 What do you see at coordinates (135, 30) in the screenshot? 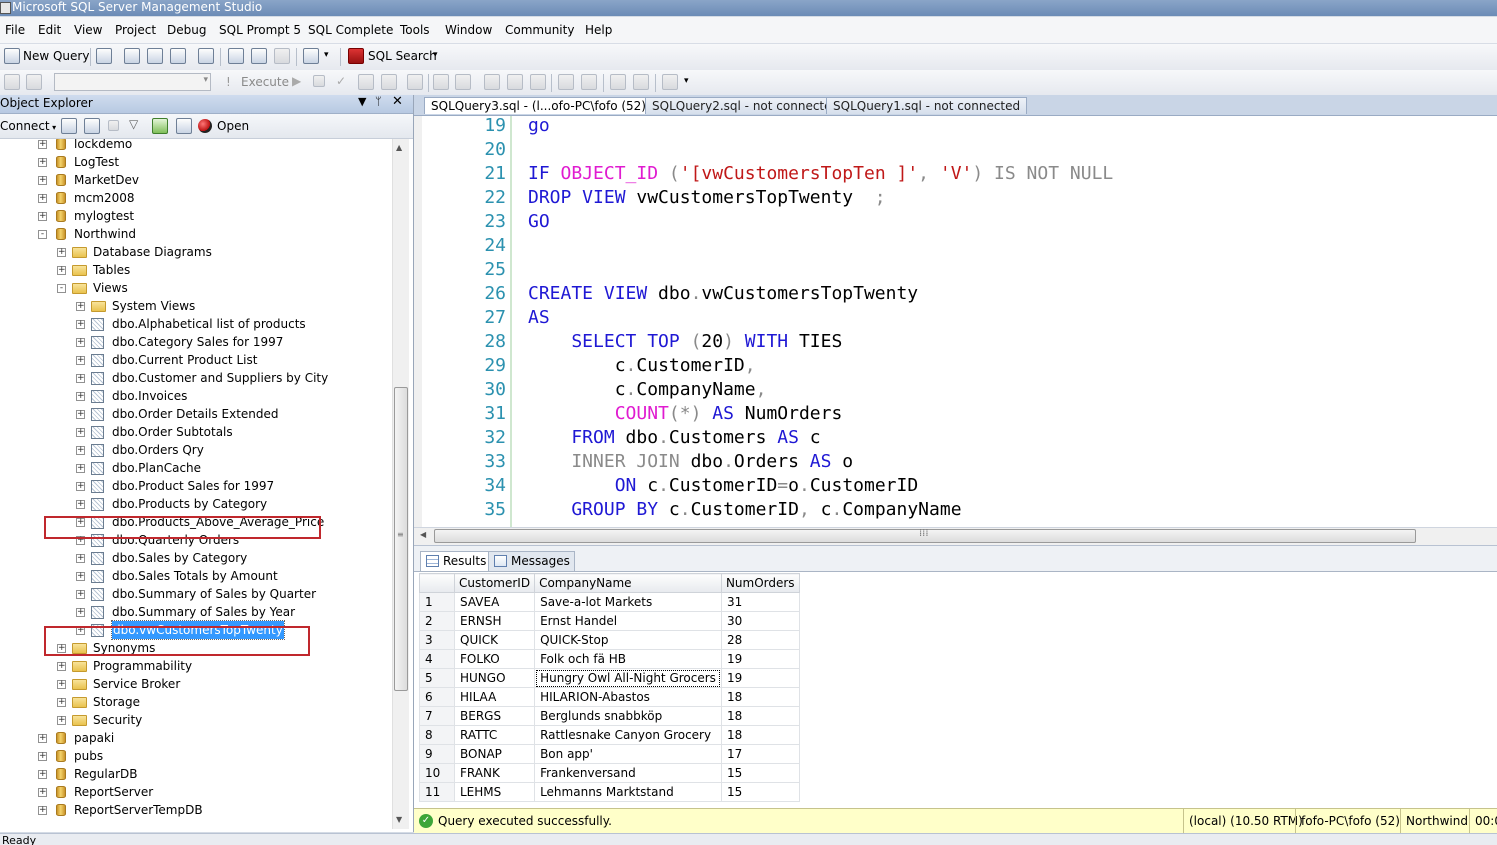
I see `menu-project: Project` at bounding box center [135, 30].